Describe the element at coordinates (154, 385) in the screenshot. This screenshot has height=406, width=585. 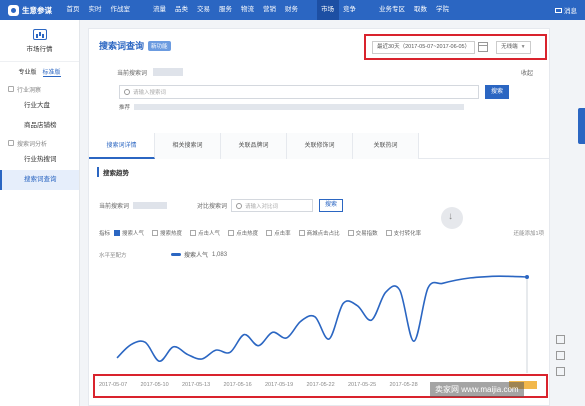
I see `x-tick-label: 2017-05-10` at that location.